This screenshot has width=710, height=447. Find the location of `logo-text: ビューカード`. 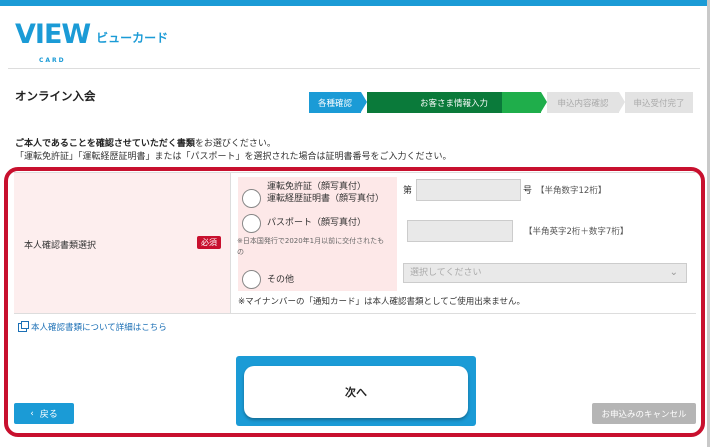

logo-text: ビューカード is located at coordinates (132, 38).